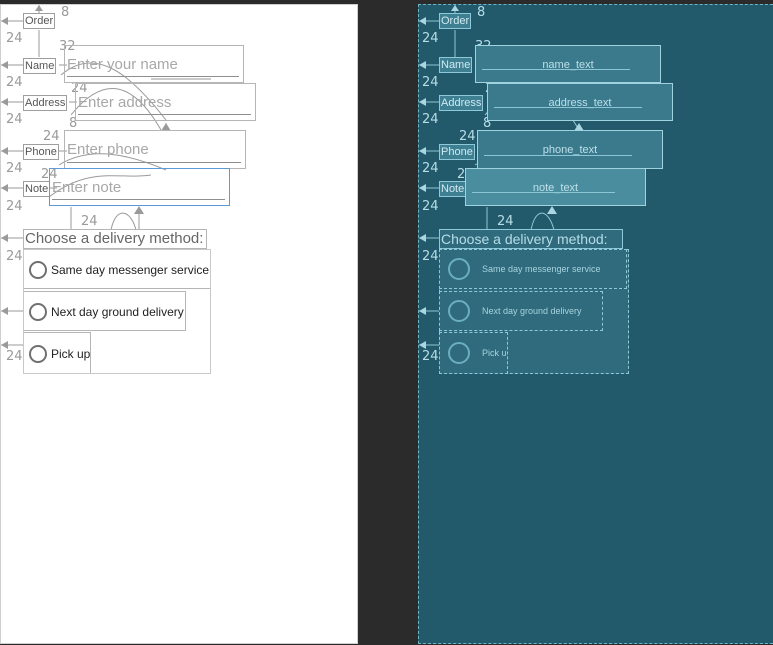 This screenshot has height=645, width=773. What do you see at coordinates (154, 162) in the screenshot?
I see `phone-underline` at bounding box center [154, 162].